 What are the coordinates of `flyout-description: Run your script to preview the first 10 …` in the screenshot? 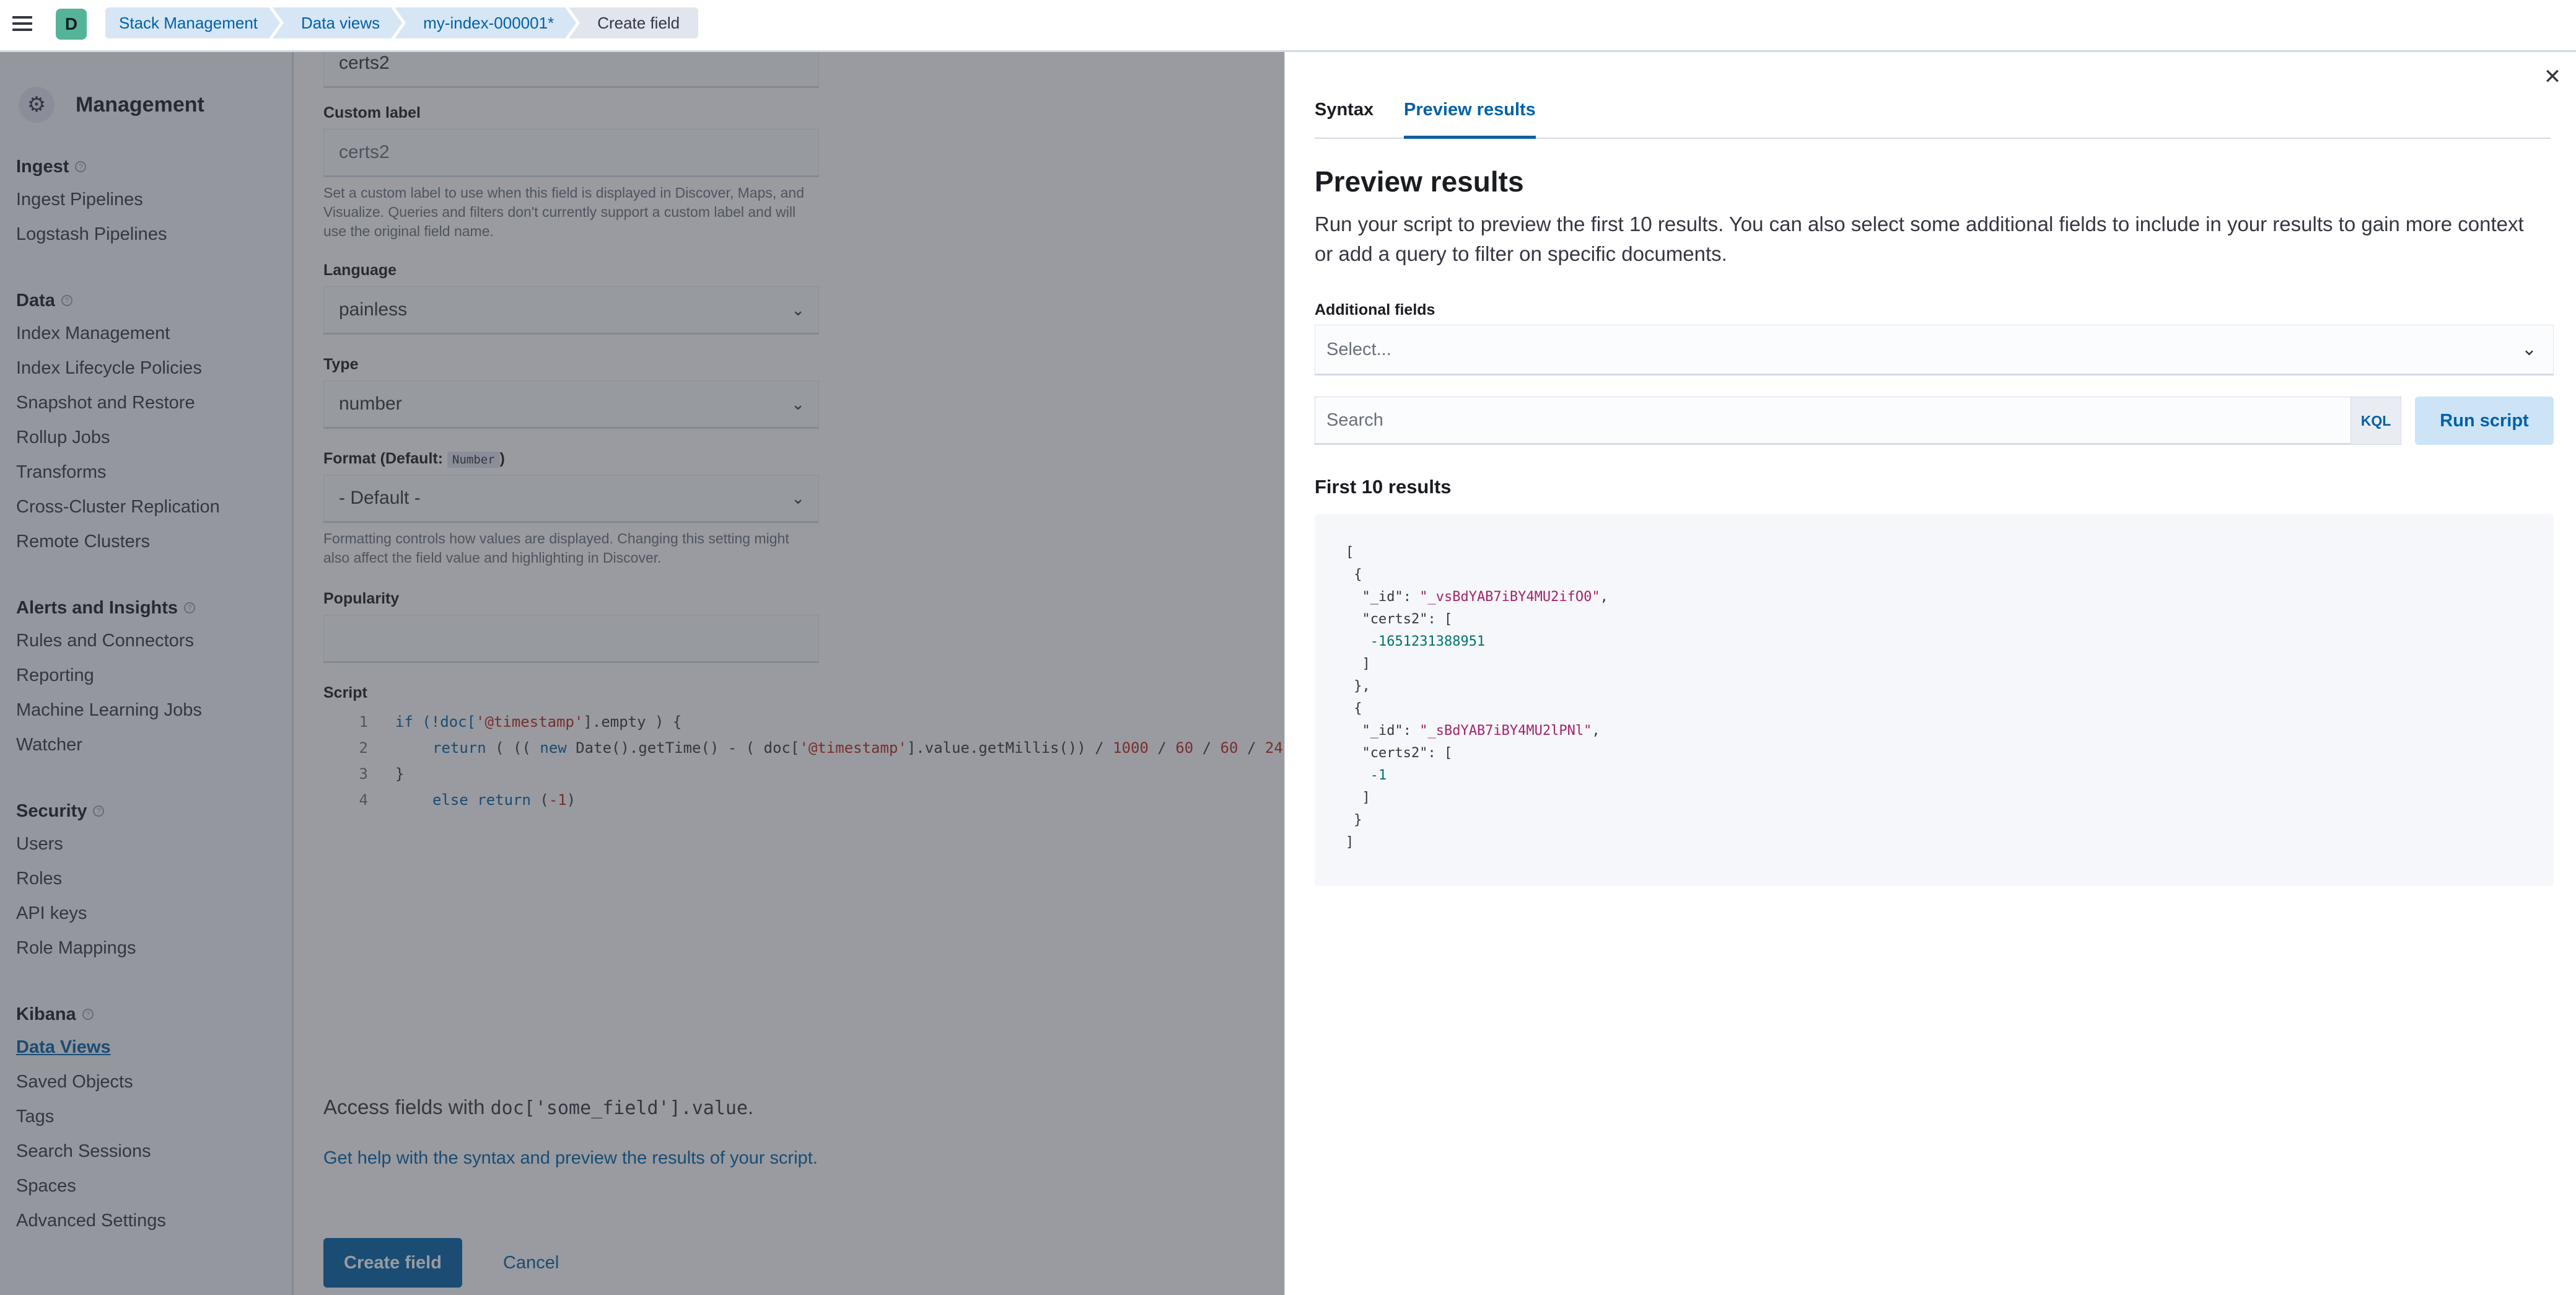 It's located at (1919, 239).